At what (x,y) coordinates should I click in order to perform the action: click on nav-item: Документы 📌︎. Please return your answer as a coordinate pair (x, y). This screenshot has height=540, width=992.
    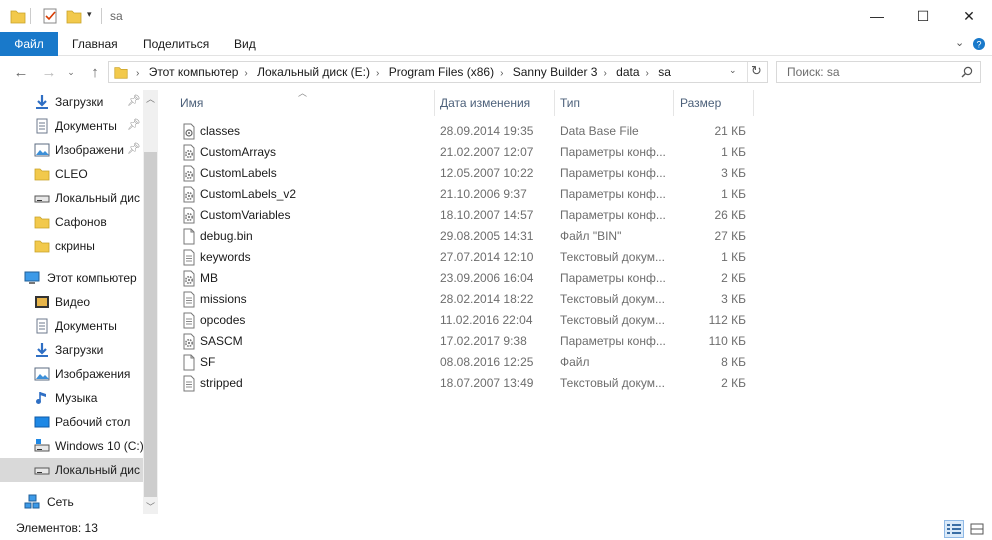
    Looking at the image, I should click on (71, 126).